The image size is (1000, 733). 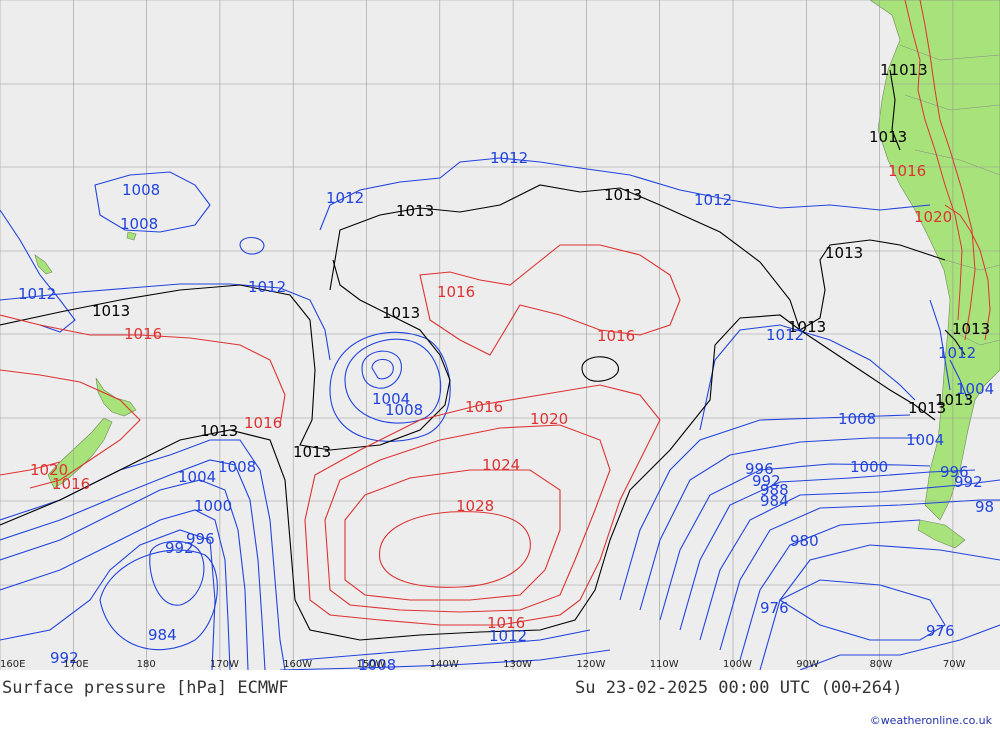 I want to click on longitude-tick-label: 180, so click(x=146, y=664).